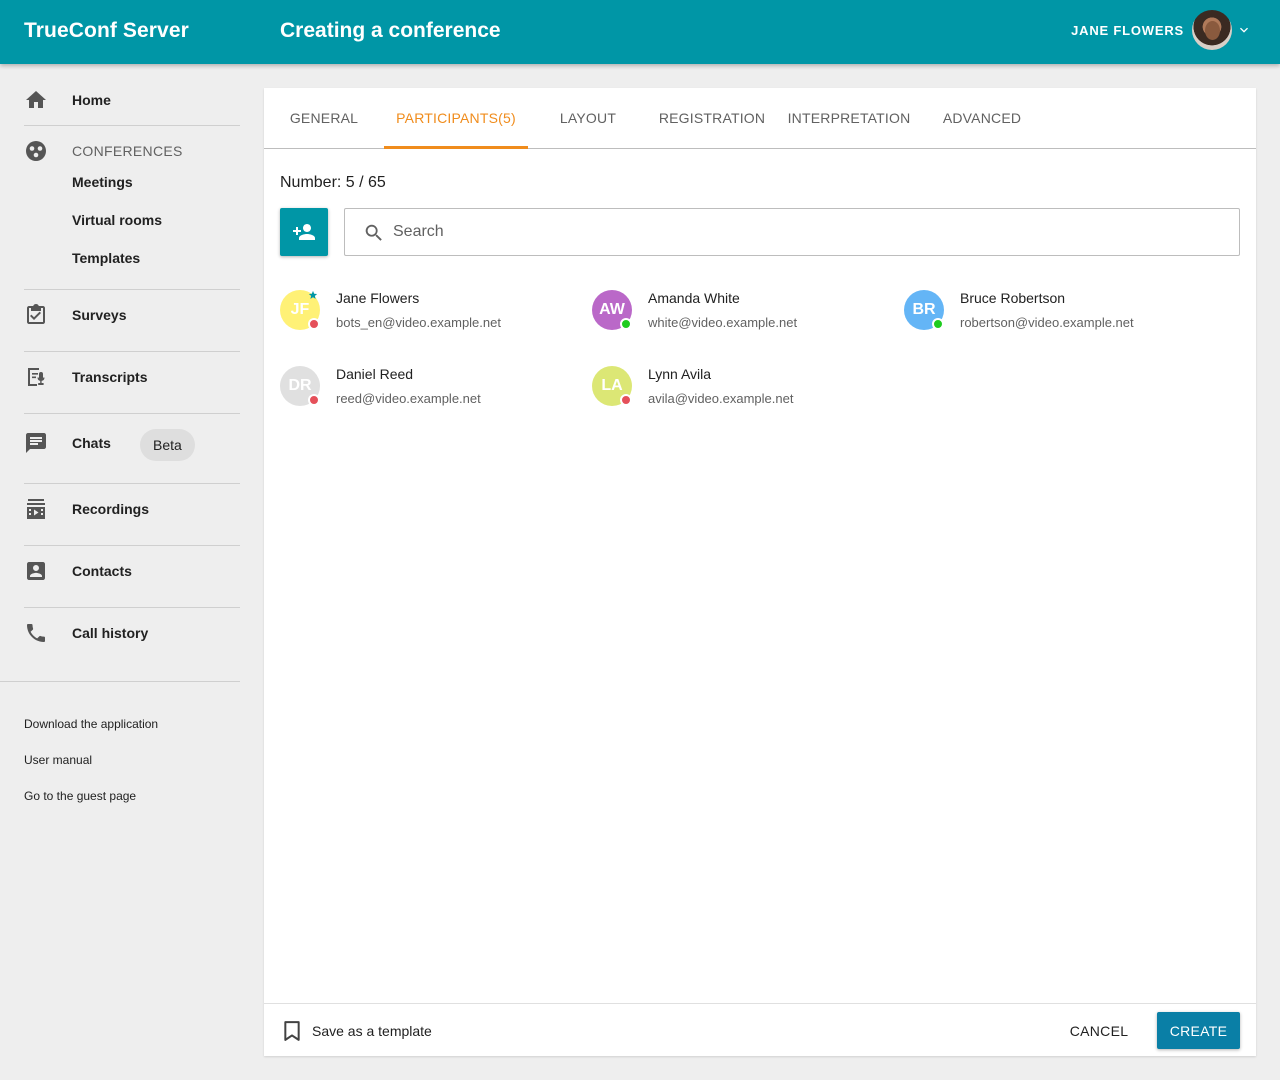 This screenshot has height=1080, width=1280. Describe the element at coordinates (418, 322) in the screenshot. I see `participant-email: bots_en@video.example.net` at that location.